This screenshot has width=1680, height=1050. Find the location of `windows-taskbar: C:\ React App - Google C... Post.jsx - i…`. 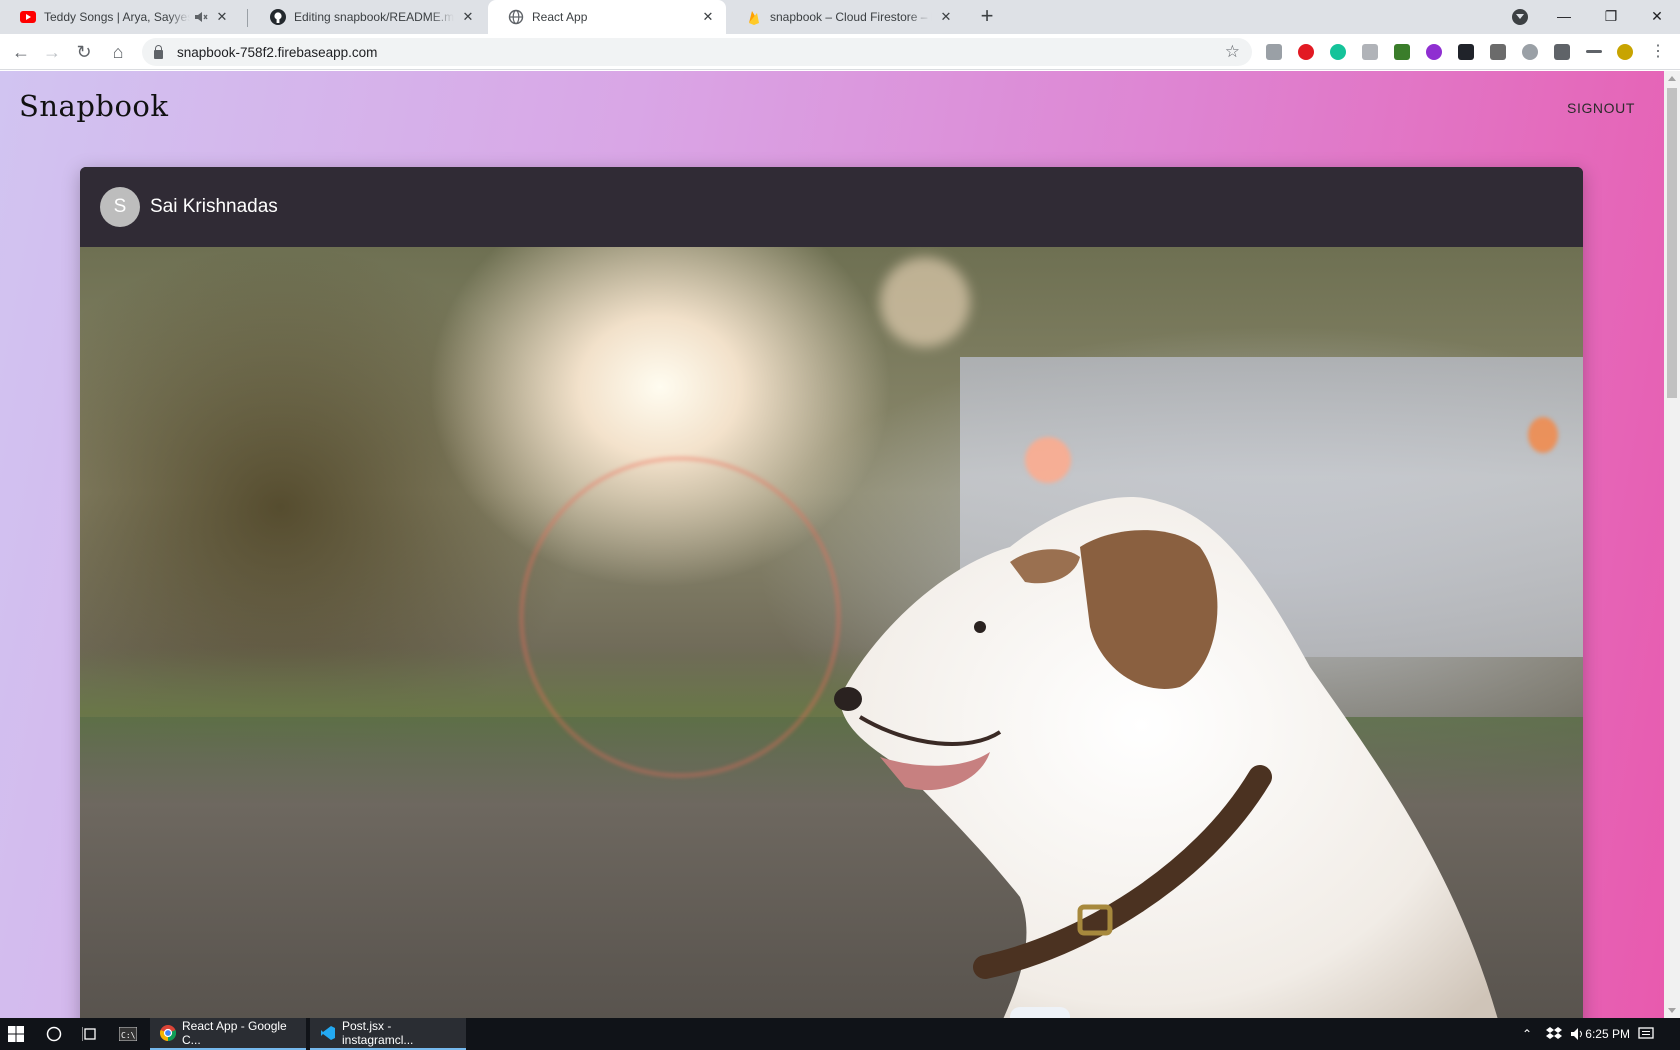

windows-taskbar: C:\ React App - Google C... Post.jsx - i… is located at coordinates (840, 1034).